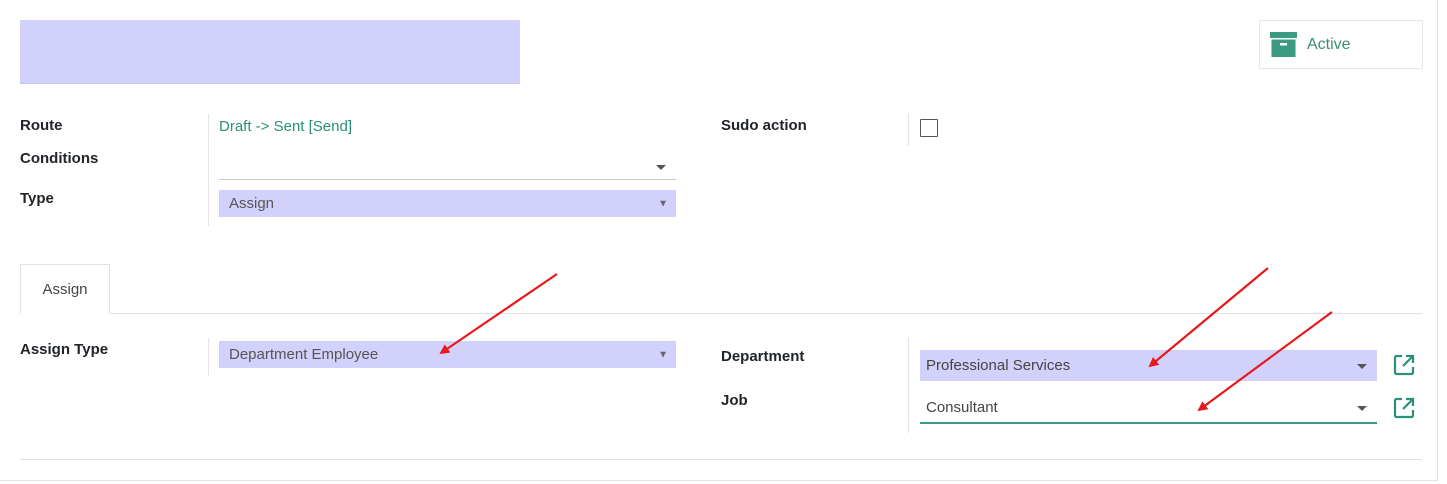  I want to click on tab-assign: Assign, so click(65, 289).